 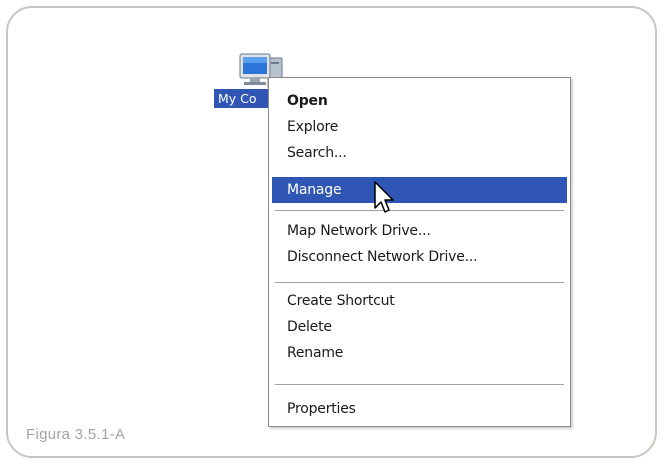 I want to click on menu-item-create-shortcut: Create Shortcut, so click(x=419, y=301).